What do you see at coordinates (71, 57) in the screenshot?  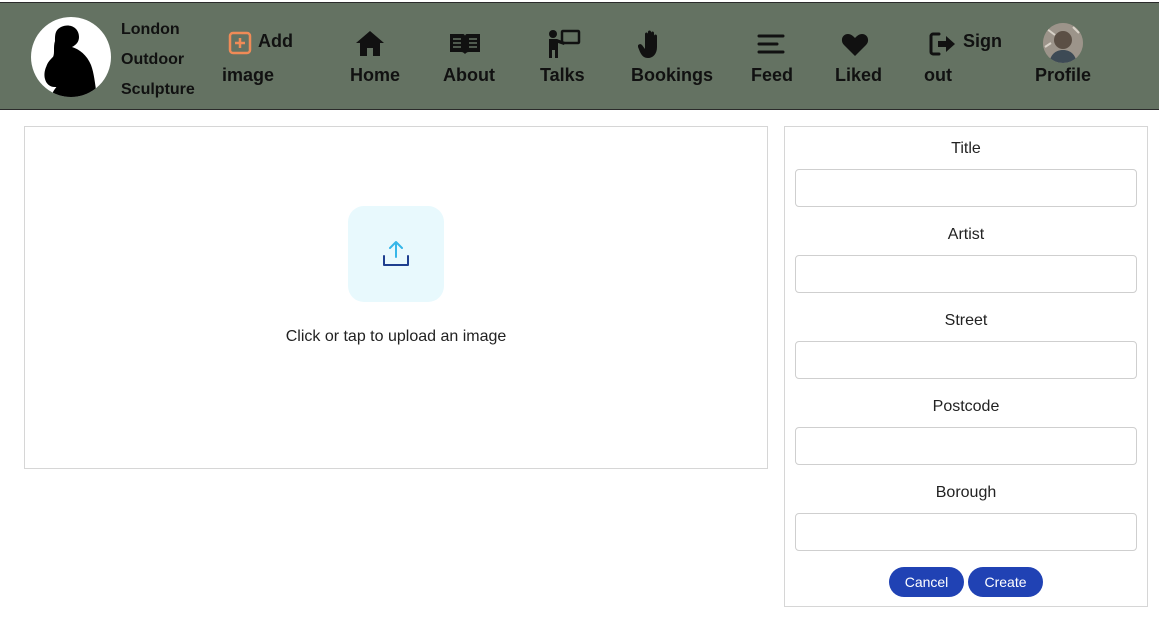 I see `logo-thinker-icon` at bounding box center [71, 57].